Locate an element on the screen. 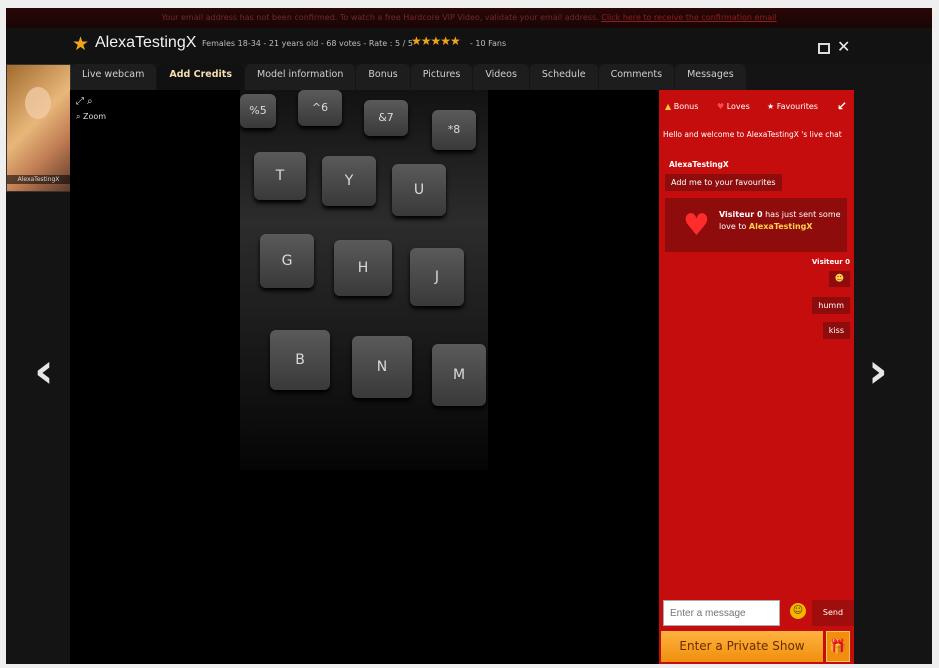 This screenshot has height=668, width=939. fans-count: - 10 Fans is located at coordinates (488, 43).